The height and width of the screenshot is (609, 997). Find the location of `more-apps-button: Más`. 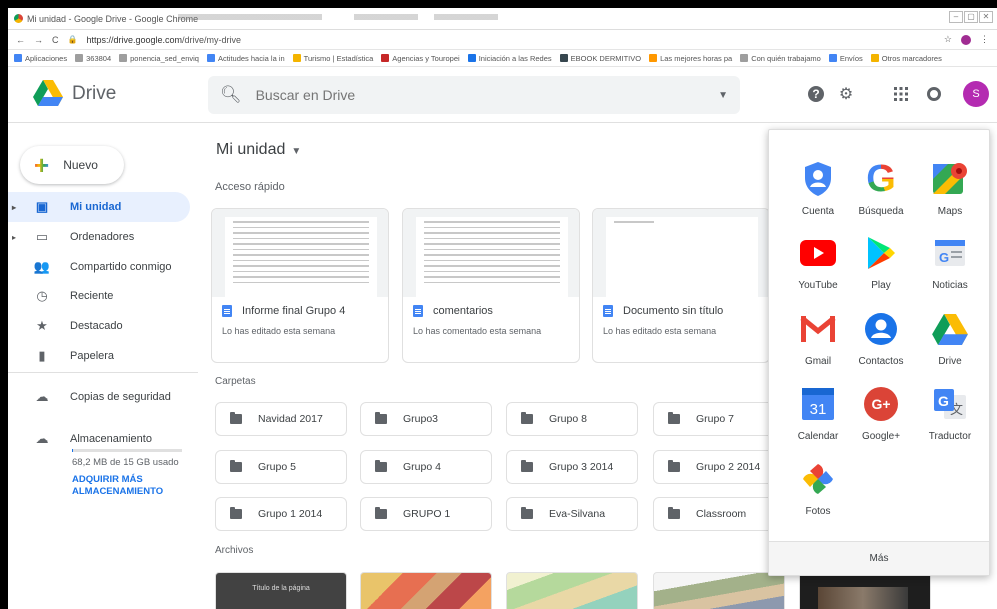

more-apps-button: Más is located at coordinates (879, 558).